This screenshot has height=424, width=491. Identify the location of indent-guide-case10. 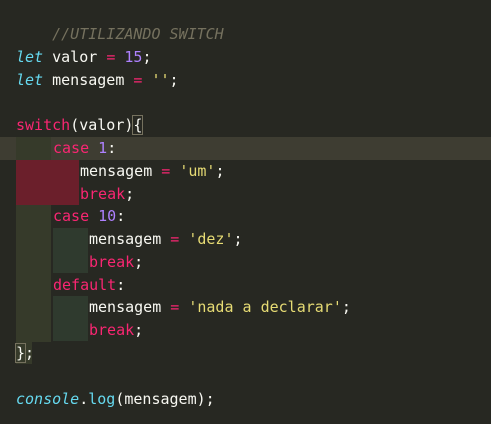
(70, 250).